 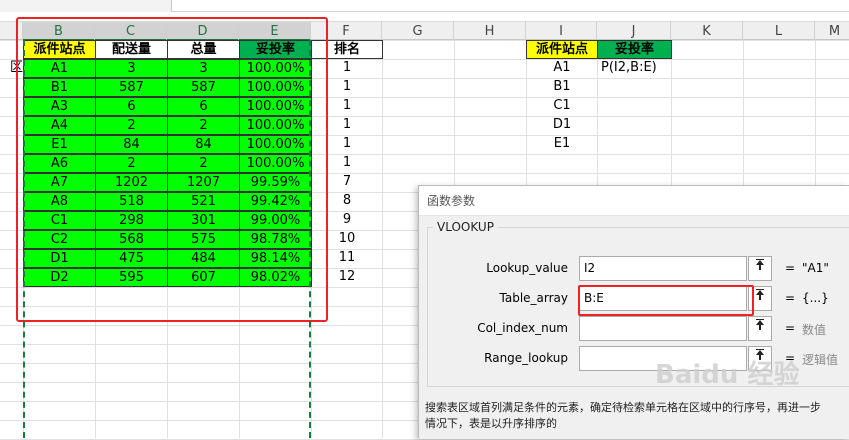 I want to click on column-header-k: K, so click(x=707, y=31).